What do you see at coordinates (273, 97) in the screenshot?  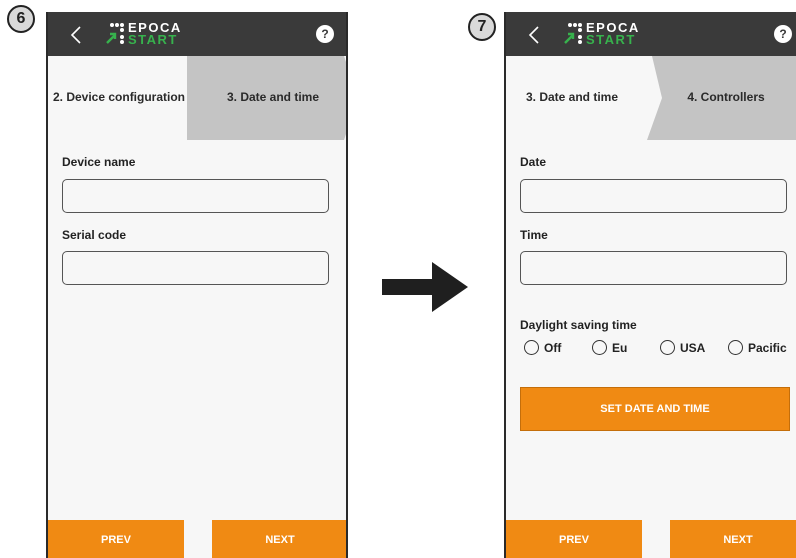 I see `step-next-label: 3. Date and time` at bounding box center [273, 97].